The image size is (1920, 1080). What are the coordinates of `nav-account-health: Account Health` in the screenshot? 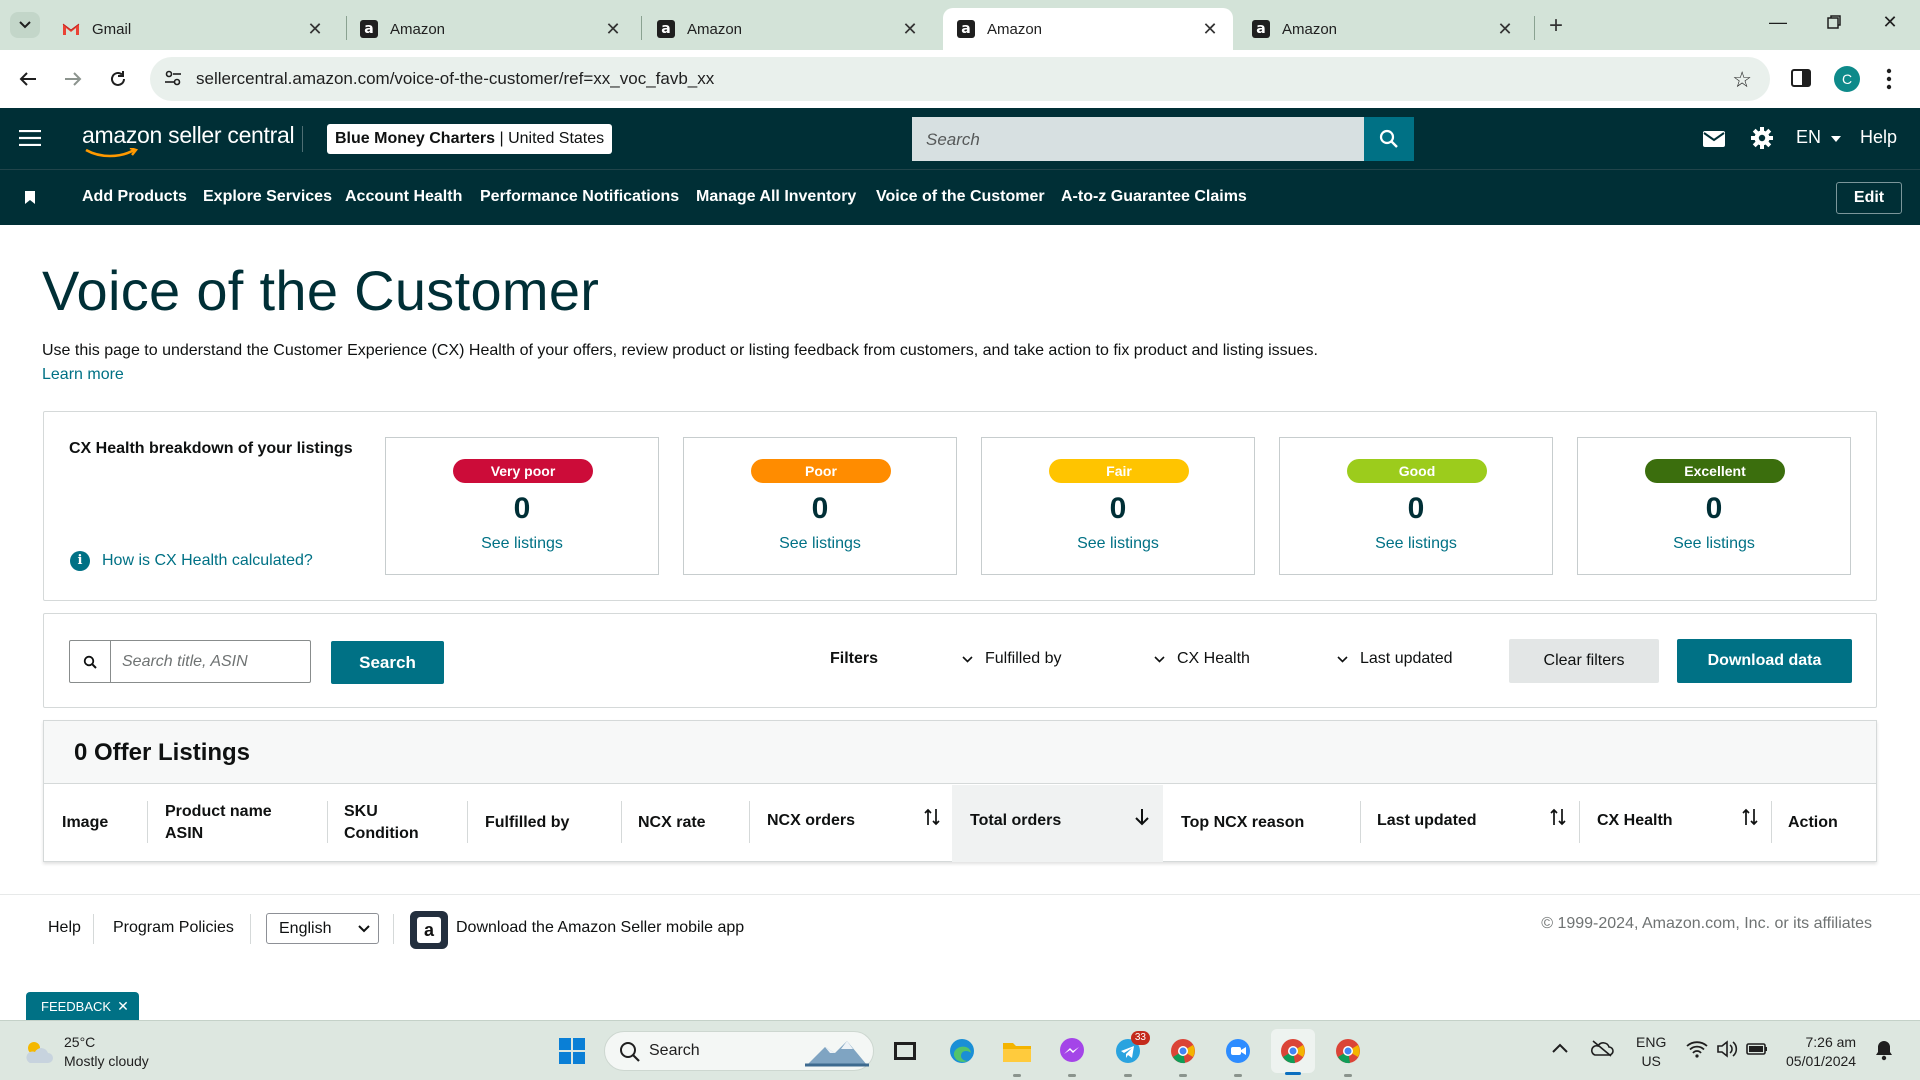 It's located at (403, 197).